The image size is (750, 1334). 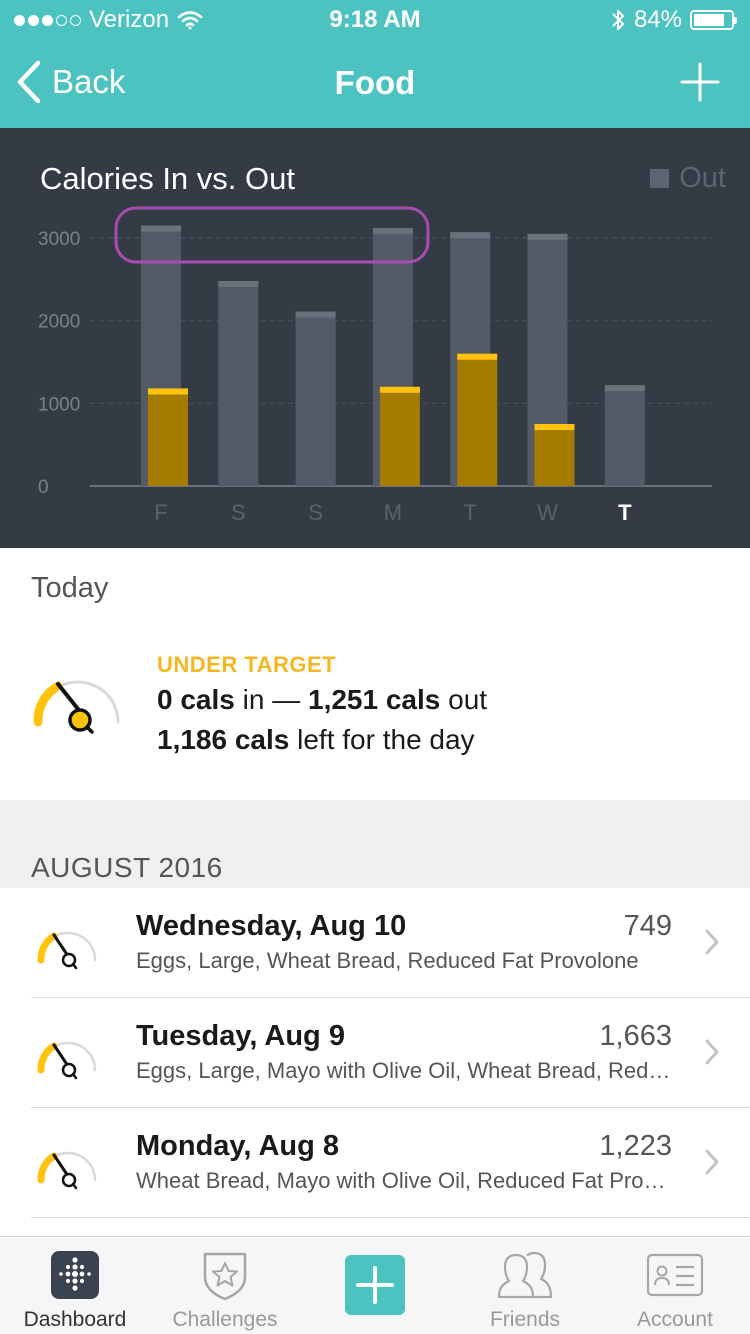 I want to click on tab-dashboard: Dashboard, so click(x=75, y=1285).